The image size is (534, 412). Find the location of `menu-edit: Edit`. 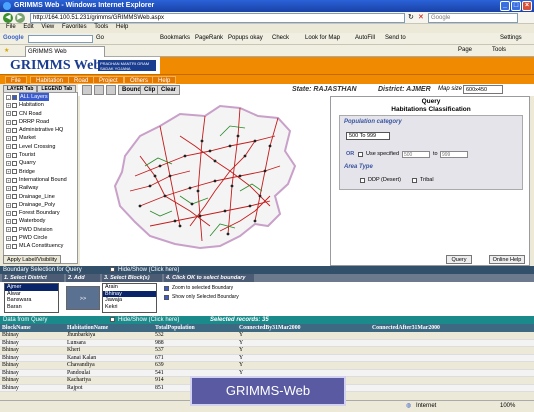

menu-edit: Edit is located at coordinates (28, 27).